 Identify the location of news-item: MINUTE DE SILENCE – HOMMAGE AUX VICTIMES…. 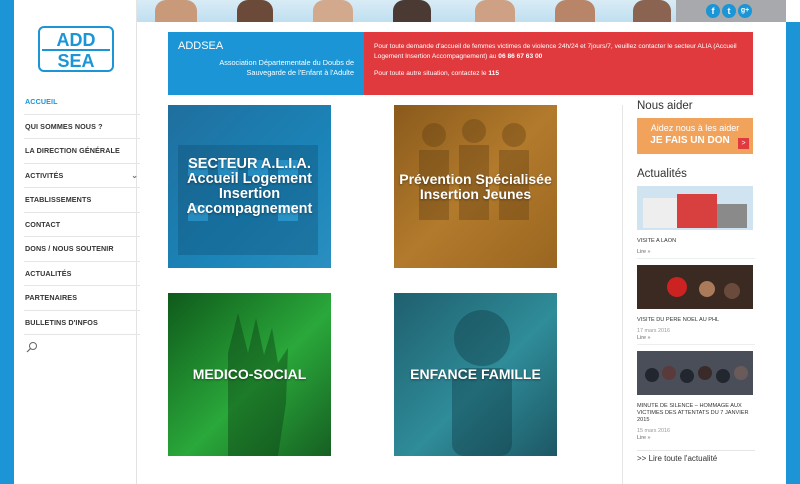
(696, 397).